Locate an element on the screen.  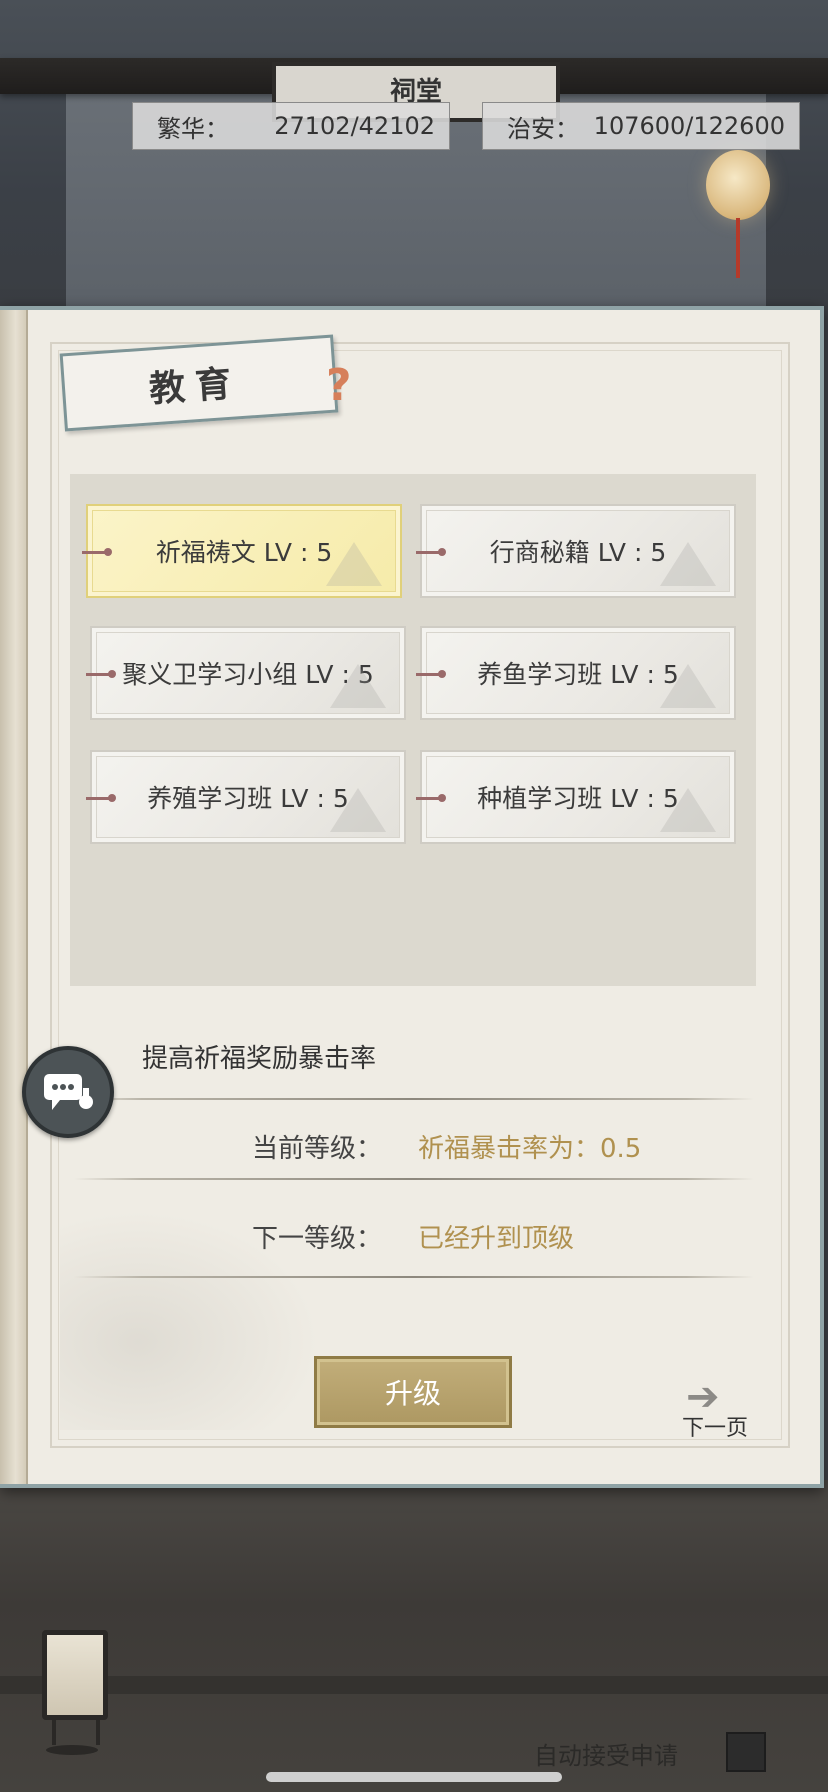
next-level-value: 已经升到顶级 is located at coordinates (496, 1239).